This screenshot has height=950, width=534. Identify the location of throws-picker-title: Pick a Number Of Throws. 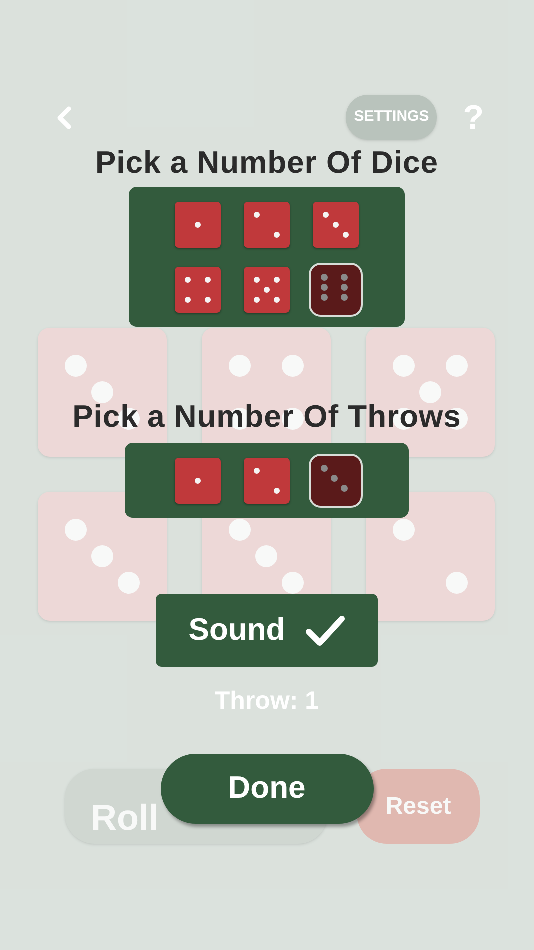
(267, 417).